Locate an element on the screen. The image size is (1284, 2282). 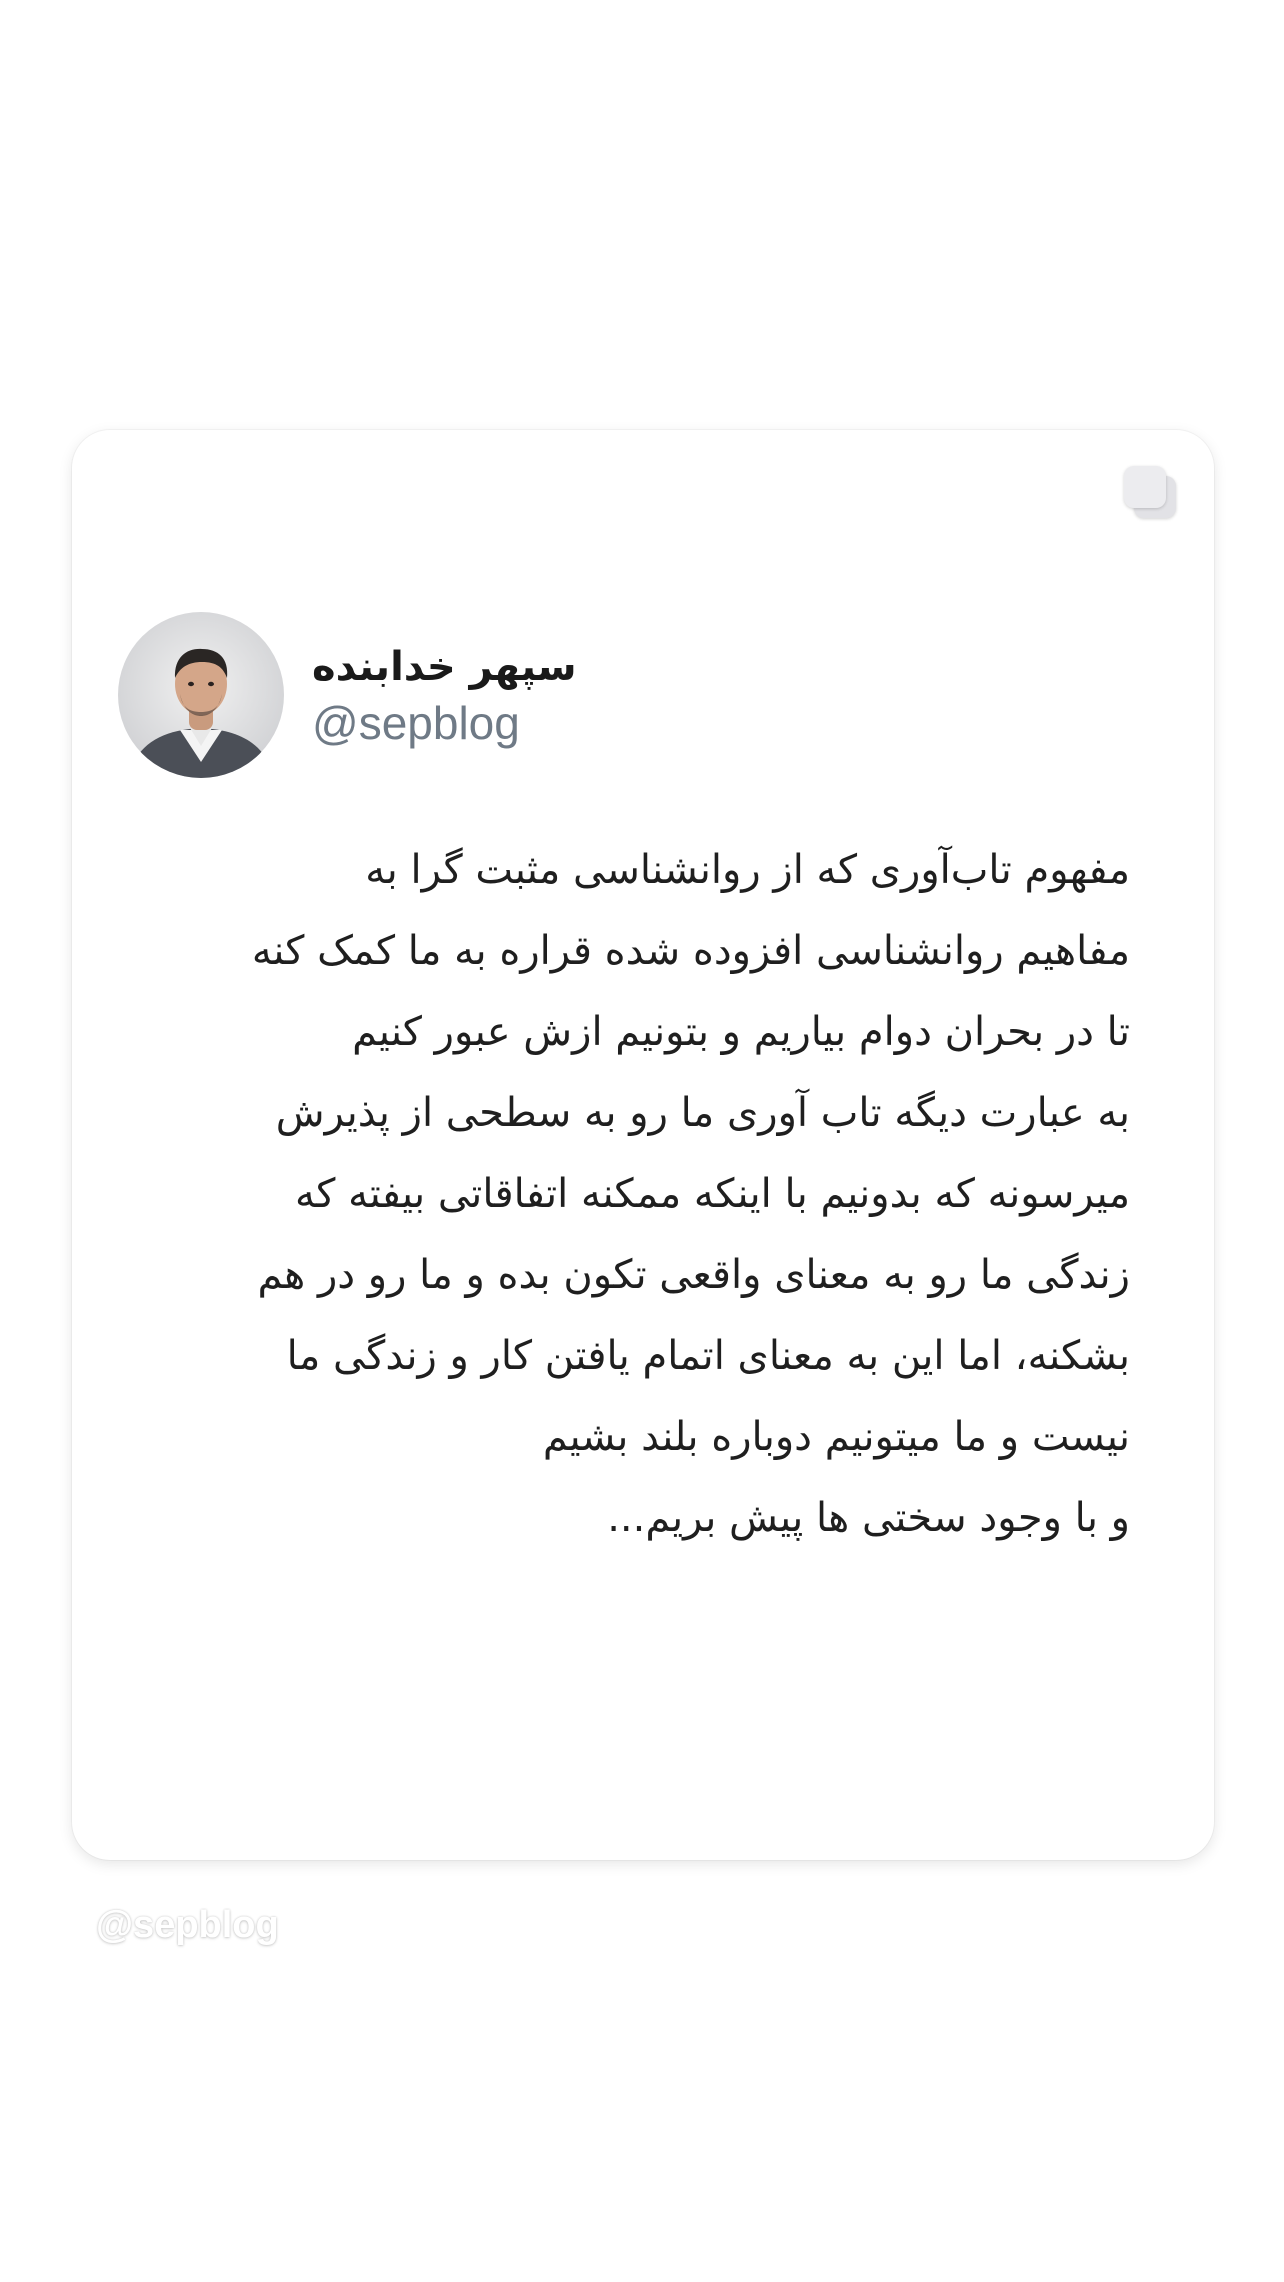
user-photo-avatar-icon is located at coordinates (201, 695).